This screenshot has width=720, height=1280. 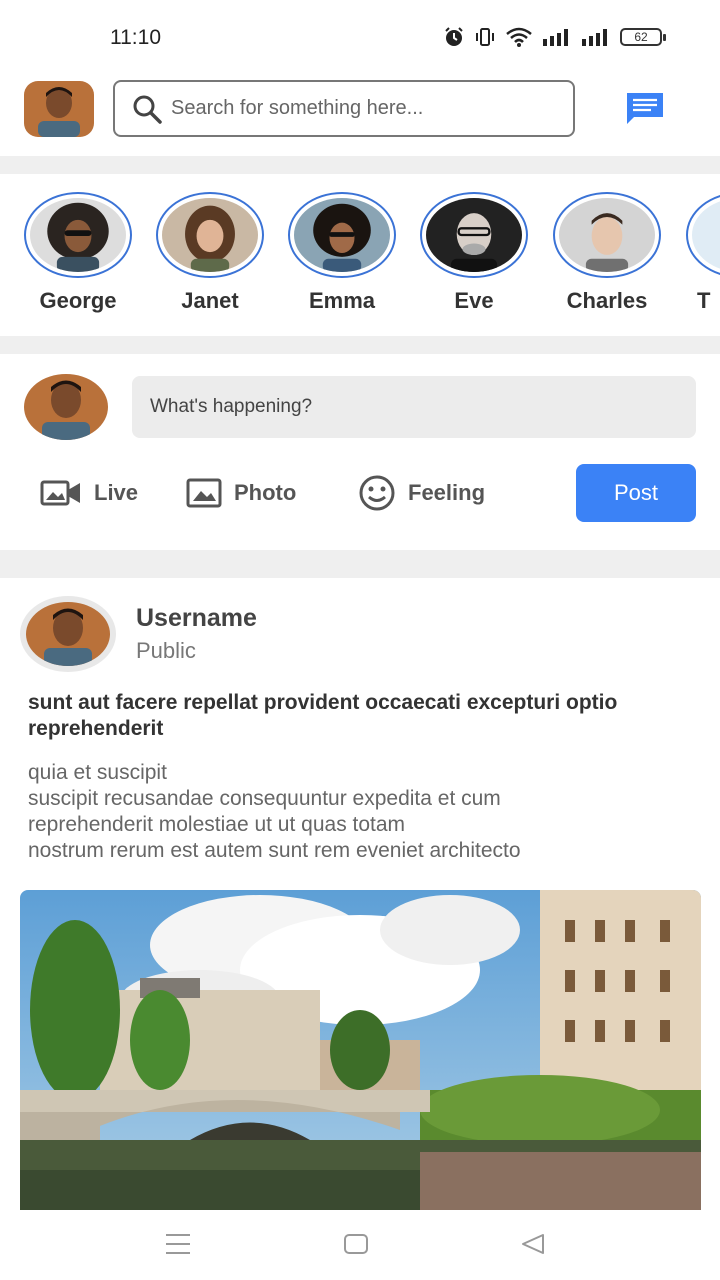 I want to click on story-item: George, so click(x=78, y=253).